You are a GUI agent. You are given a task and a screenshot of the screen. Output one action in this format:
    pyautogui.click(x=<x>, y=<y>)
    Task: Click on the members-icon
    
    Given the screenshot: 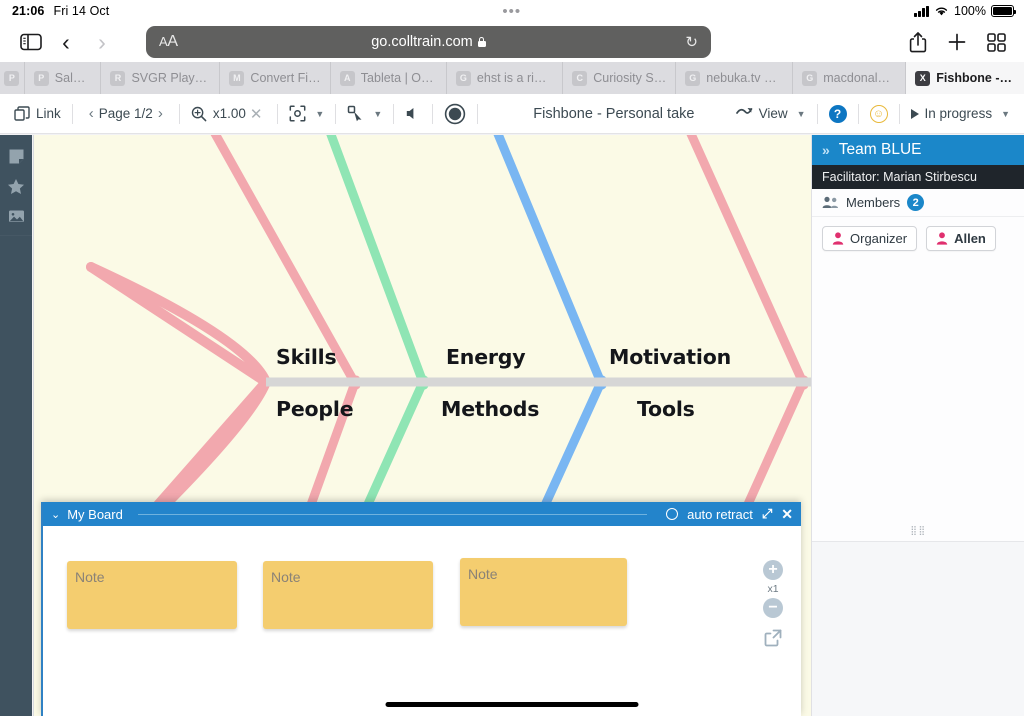 What is the action you would take?
    pyautogui.click(x=830, y=202)
    